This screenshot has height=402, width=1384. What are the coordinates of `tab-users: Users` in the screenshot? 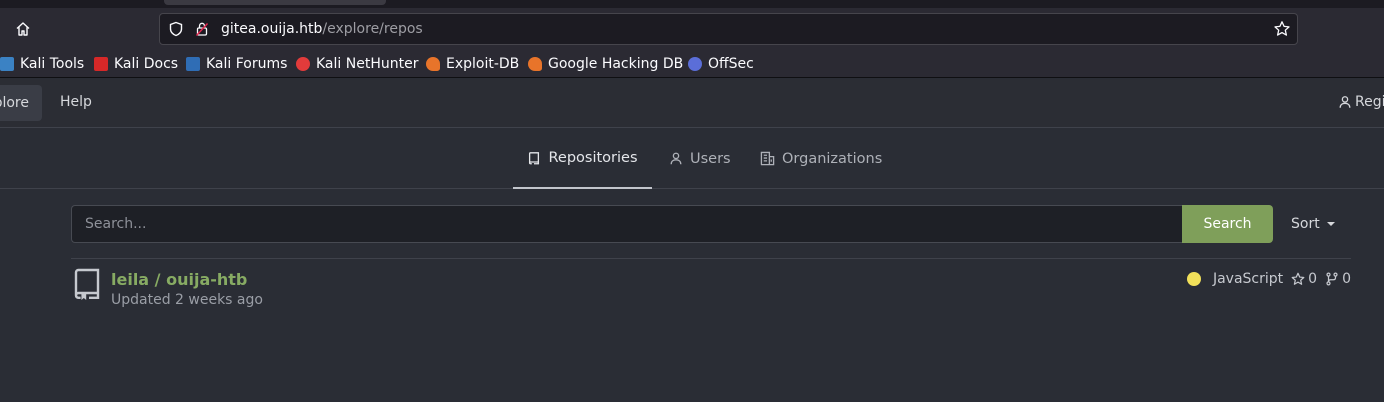 It's located at (700, 158).